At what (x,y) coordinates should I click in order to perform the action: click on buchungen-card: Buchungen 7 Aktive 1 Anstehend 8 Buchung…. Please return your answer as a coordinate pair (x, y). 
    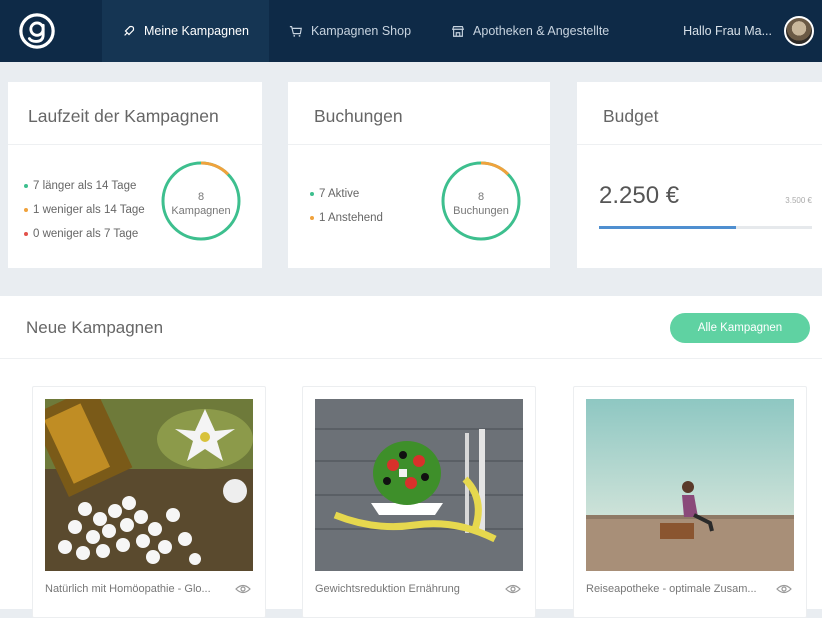
    Looking at the image, I should click on (419, 175).